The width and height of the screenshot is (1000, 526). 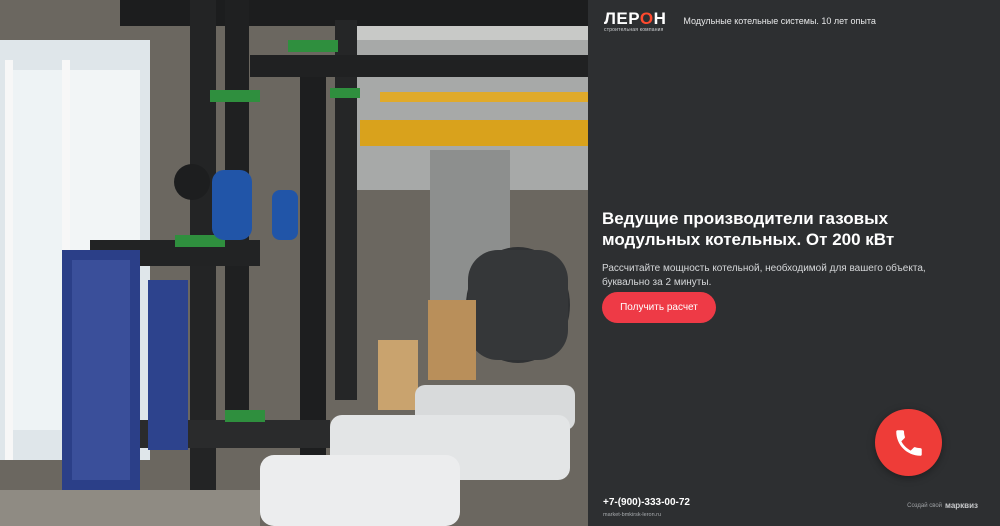 I want to click on get-quote-button: Получить расчет, so click(x=659, y=307).